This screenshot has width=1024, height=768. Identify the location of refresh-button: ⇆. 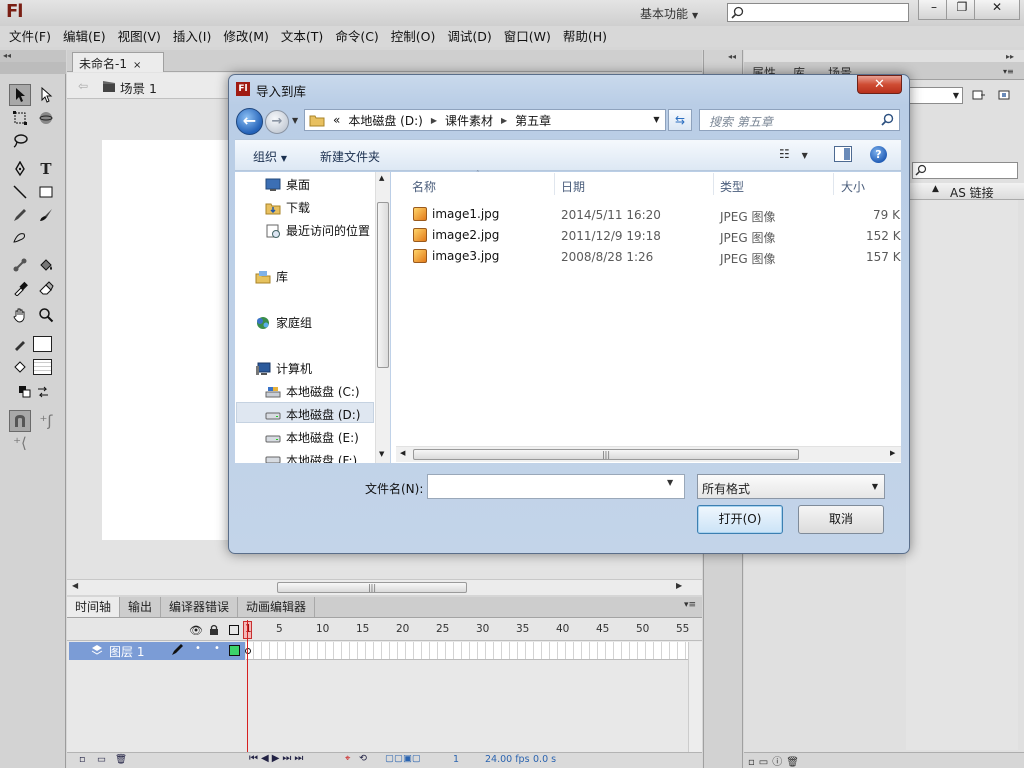
(680, 120).